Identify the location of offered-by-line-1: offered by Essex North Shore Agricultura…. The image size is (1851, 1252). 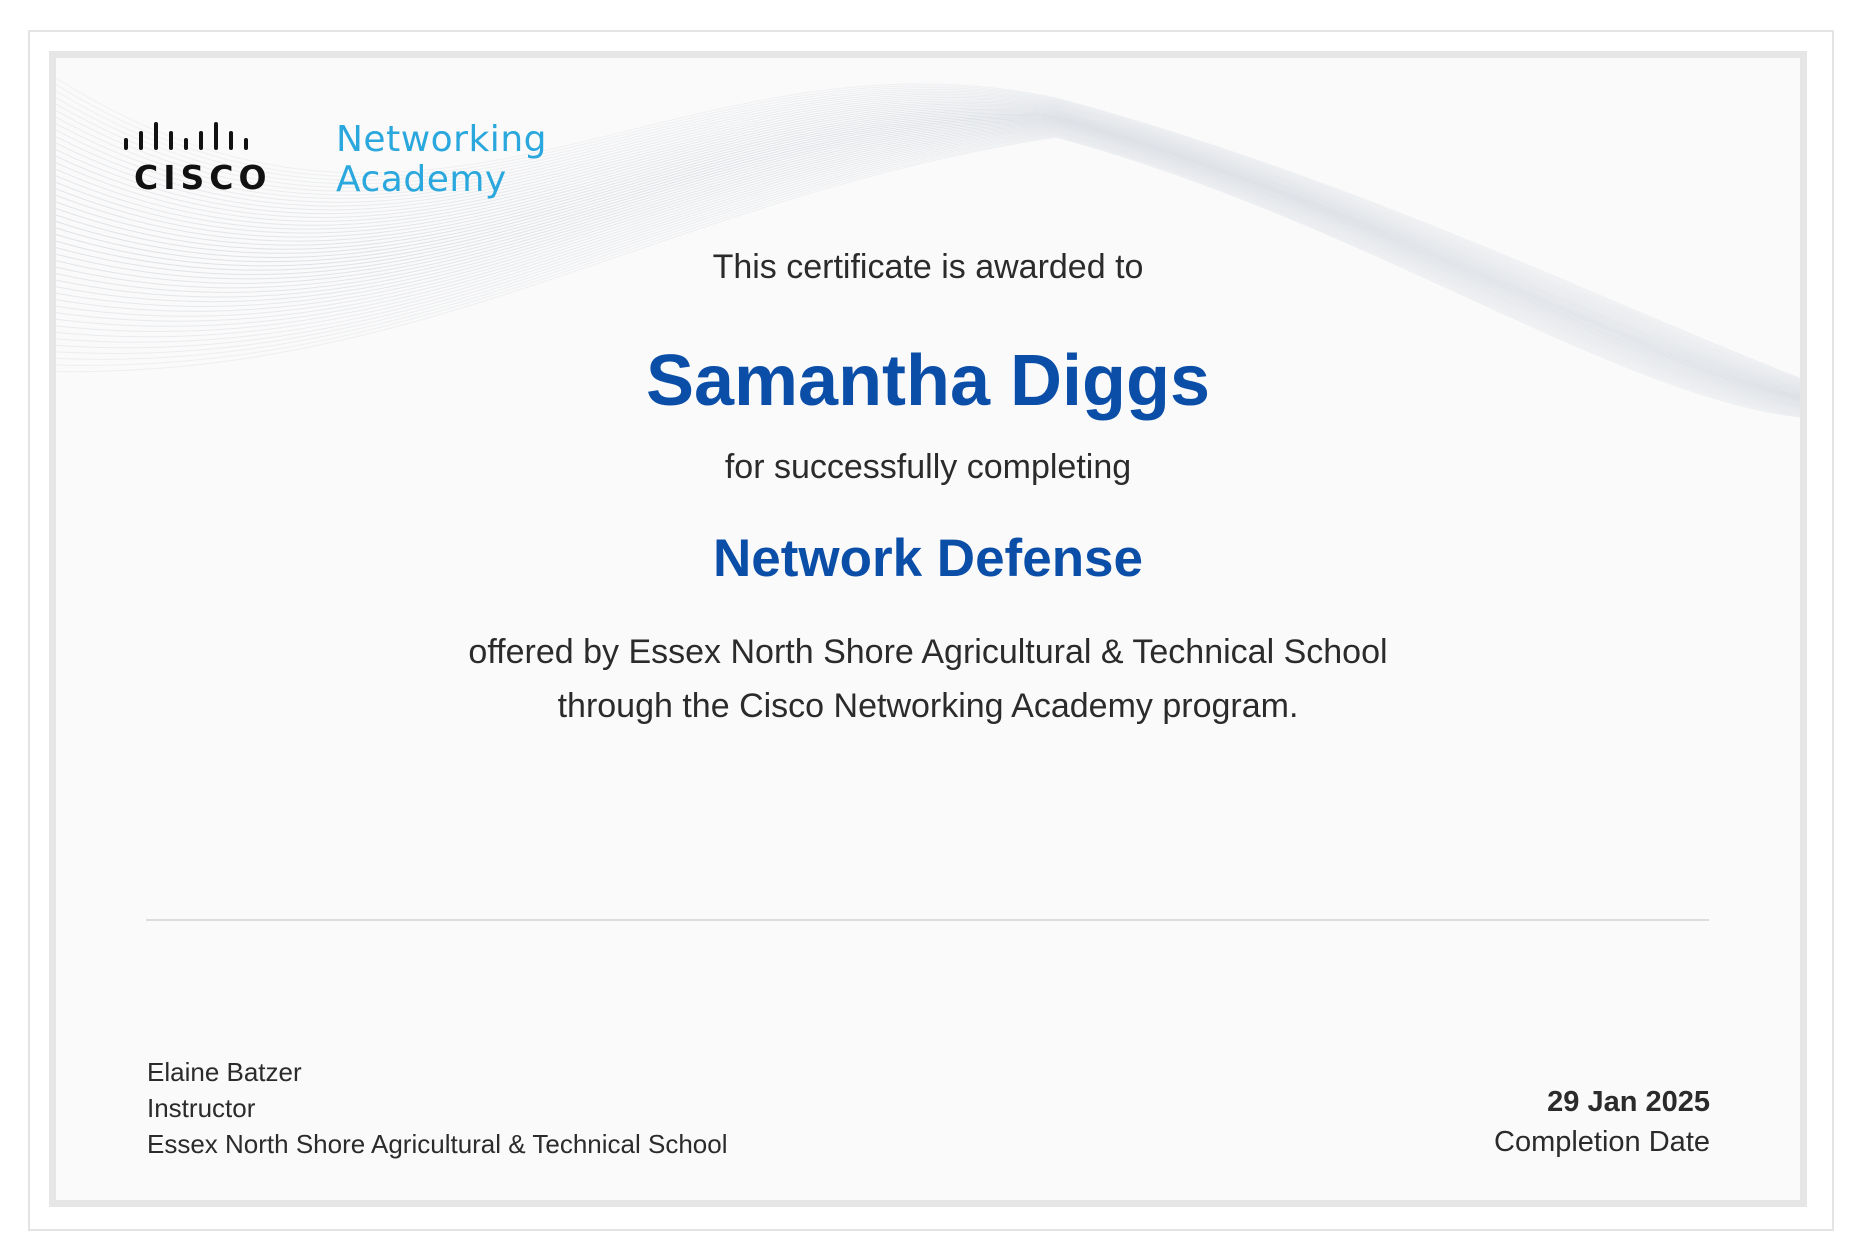
(928, 652).